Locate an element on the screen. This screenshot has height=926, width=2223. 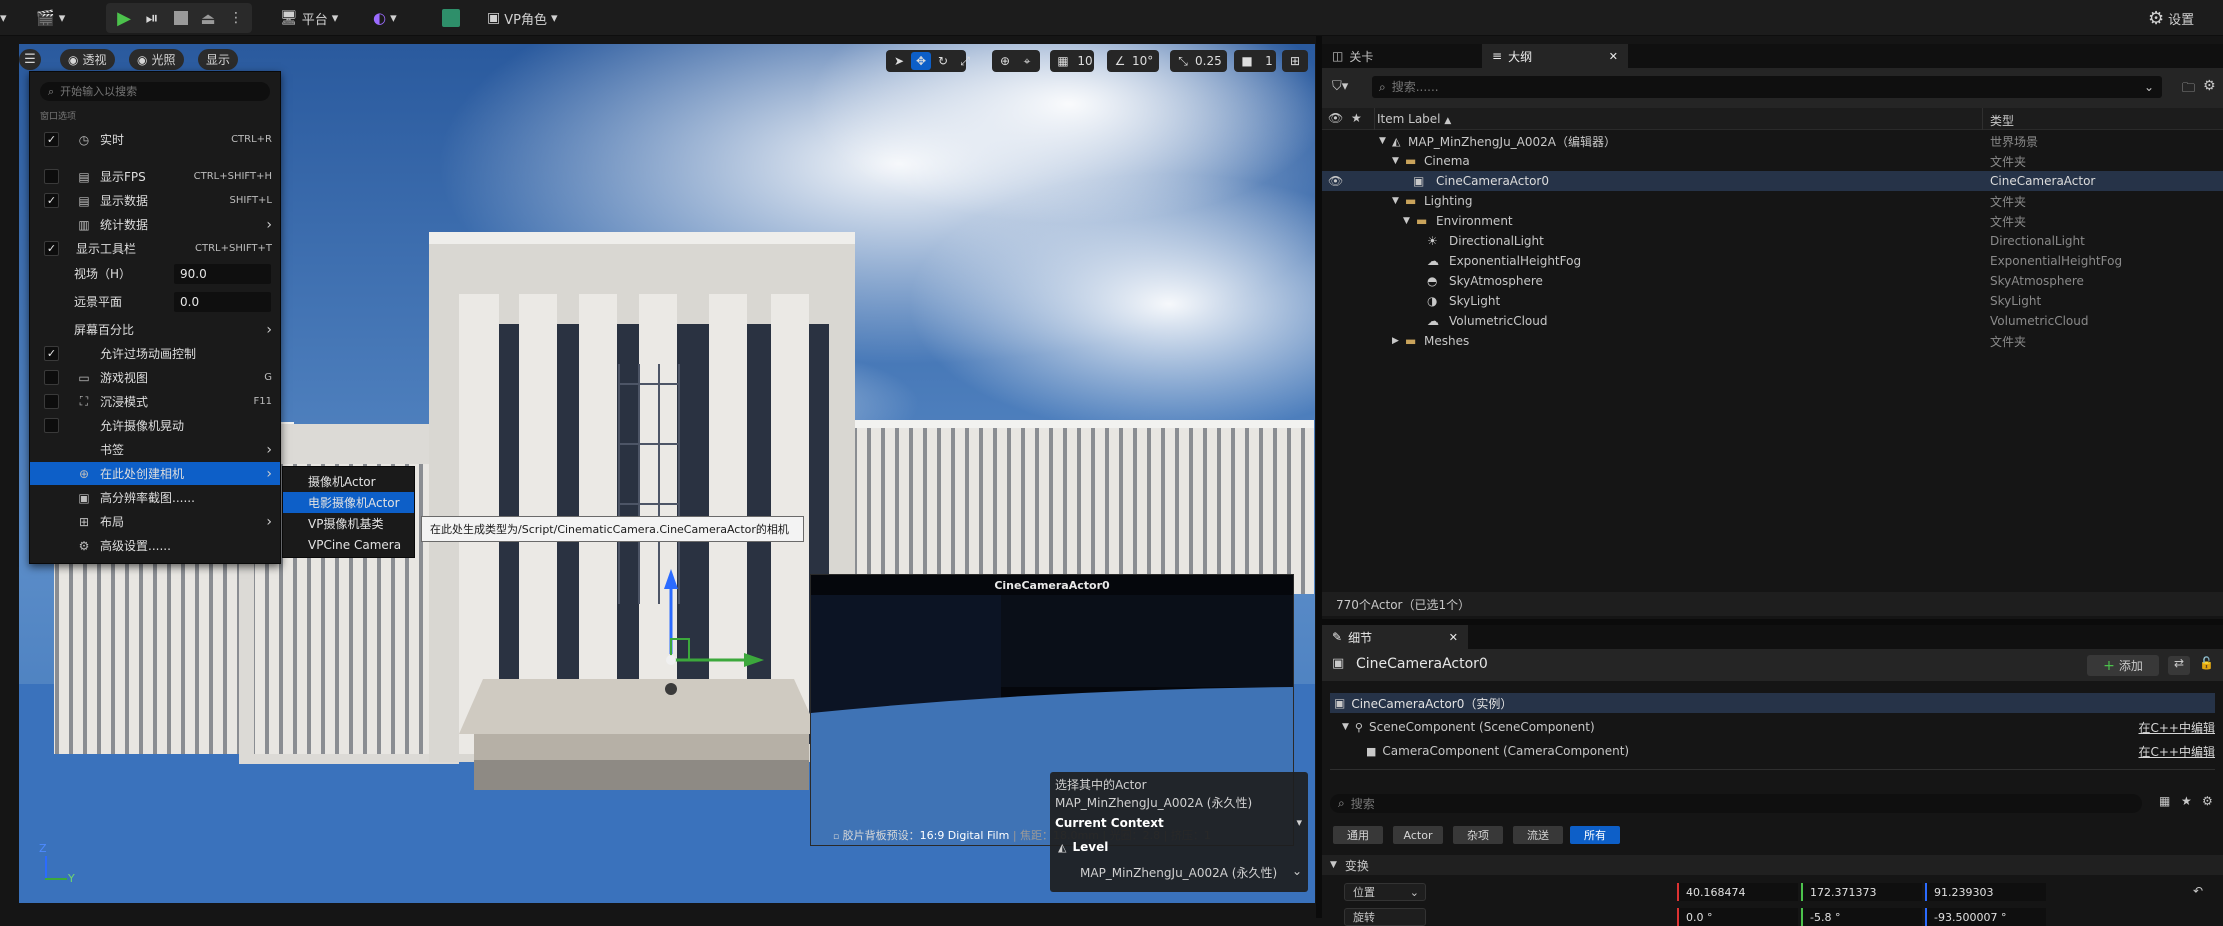
tree-row-sky-light: ◑ SkyLight SkyLight is located at coordinates (1772, 301).